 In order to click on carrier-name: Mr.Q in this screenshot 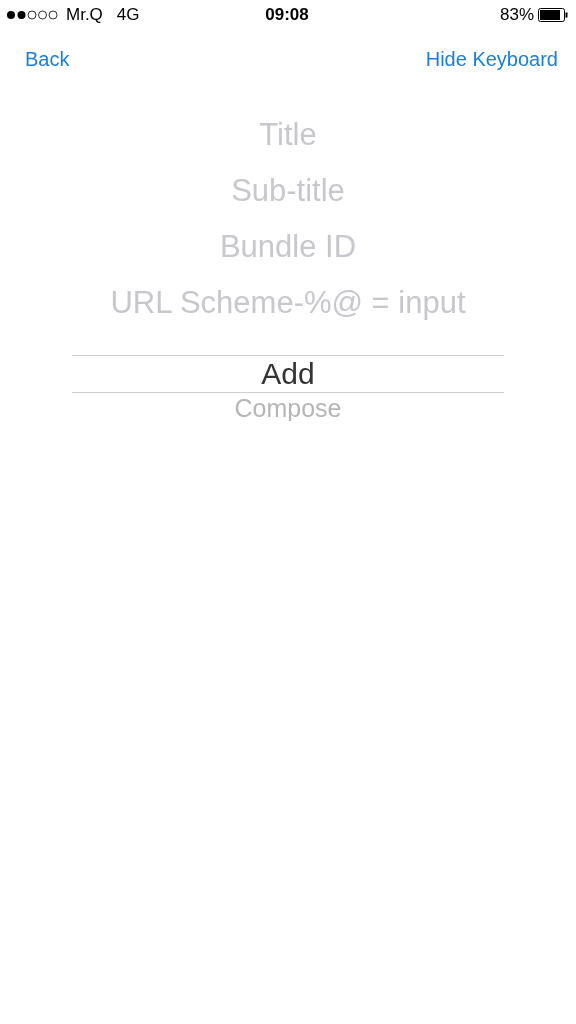, I will do `click(84, 15)`.